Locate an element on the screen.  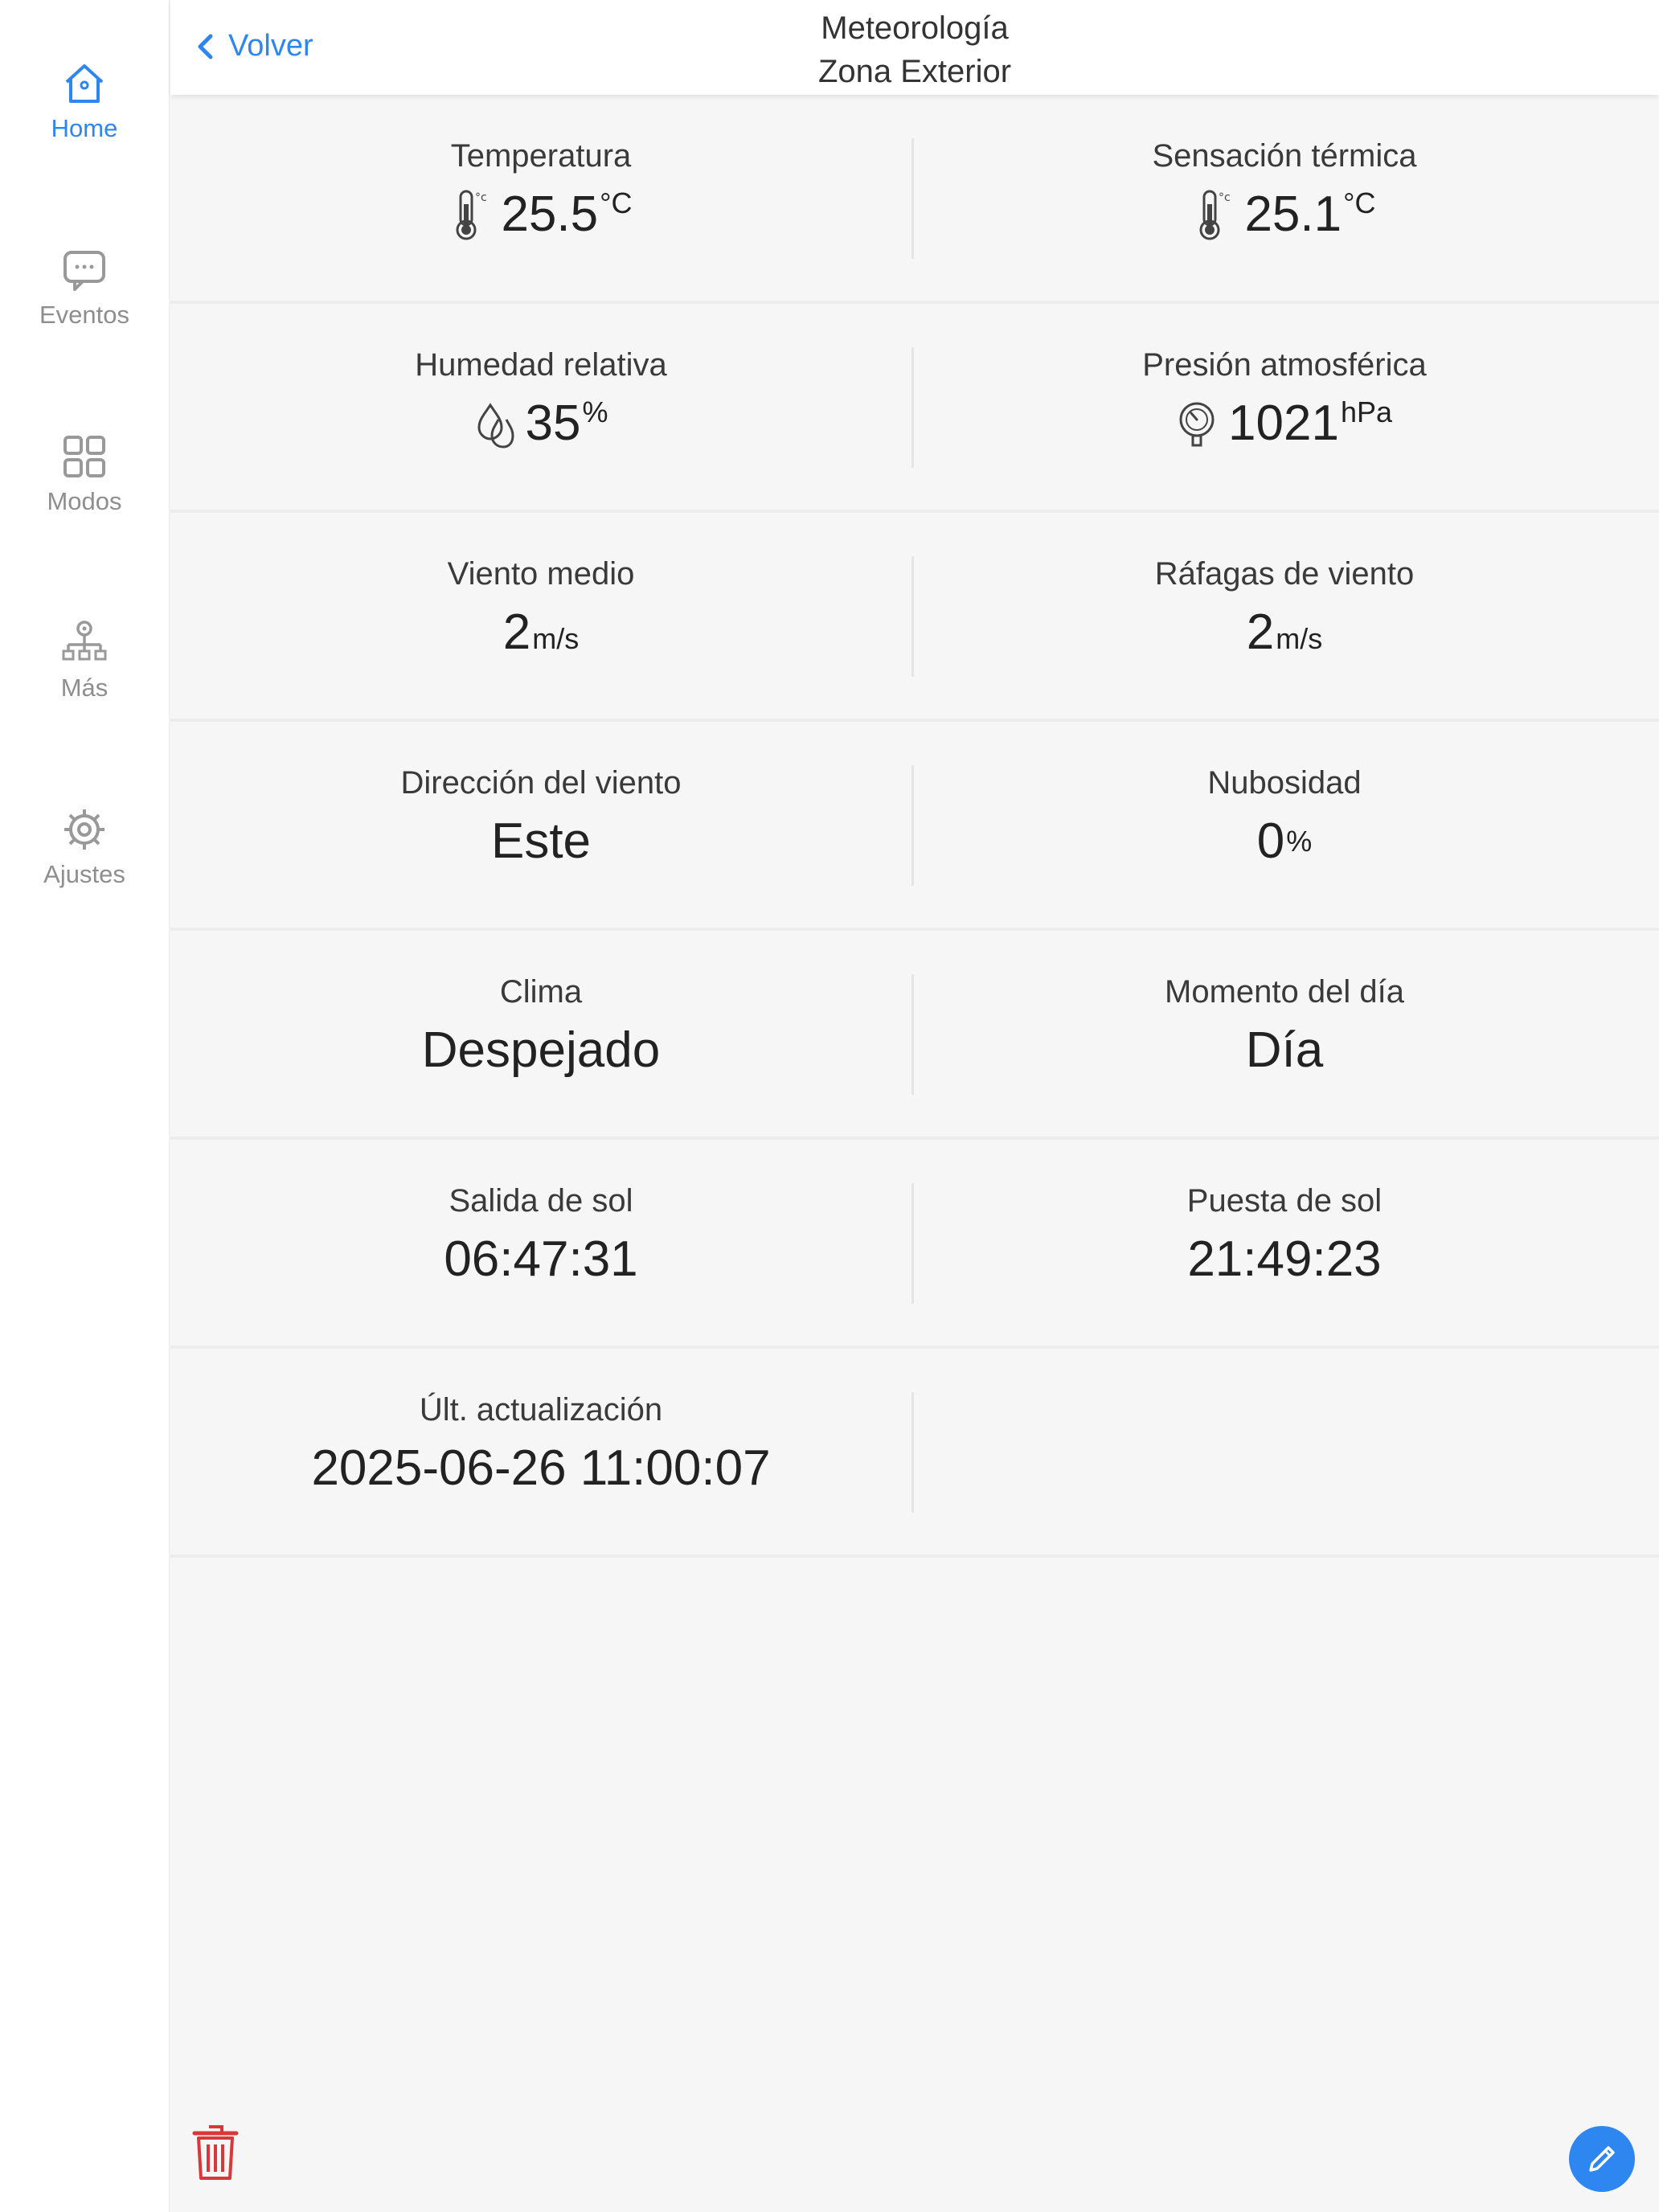
nav-more: Más is located at coordinates (84, 687).